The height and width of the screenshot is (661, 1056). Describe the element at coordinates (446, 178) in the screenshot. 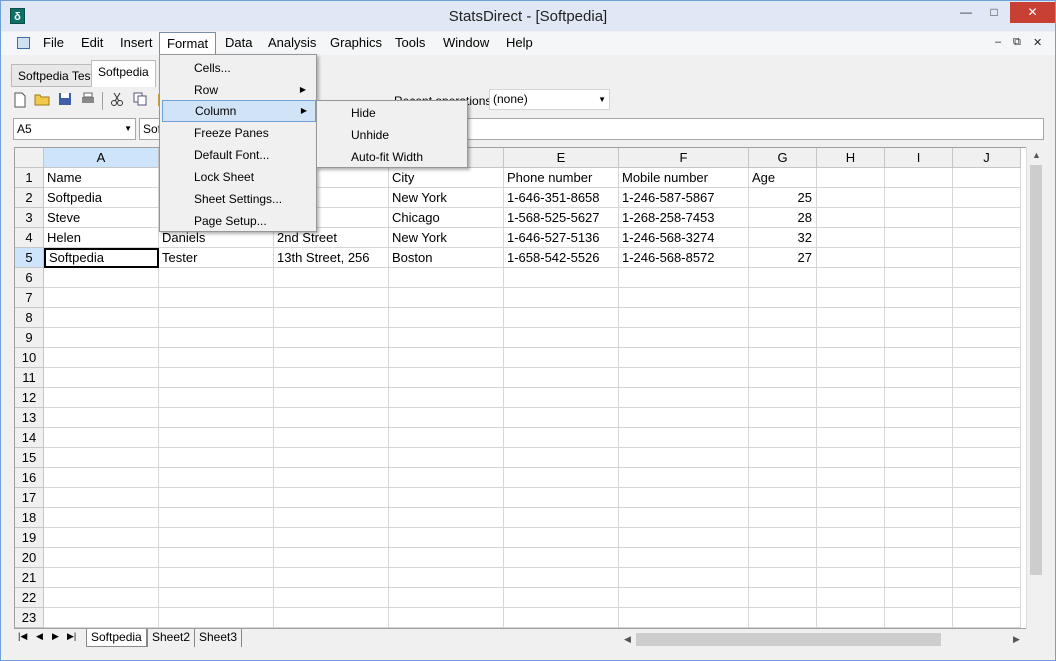

I see `table-cell: City` at that location.